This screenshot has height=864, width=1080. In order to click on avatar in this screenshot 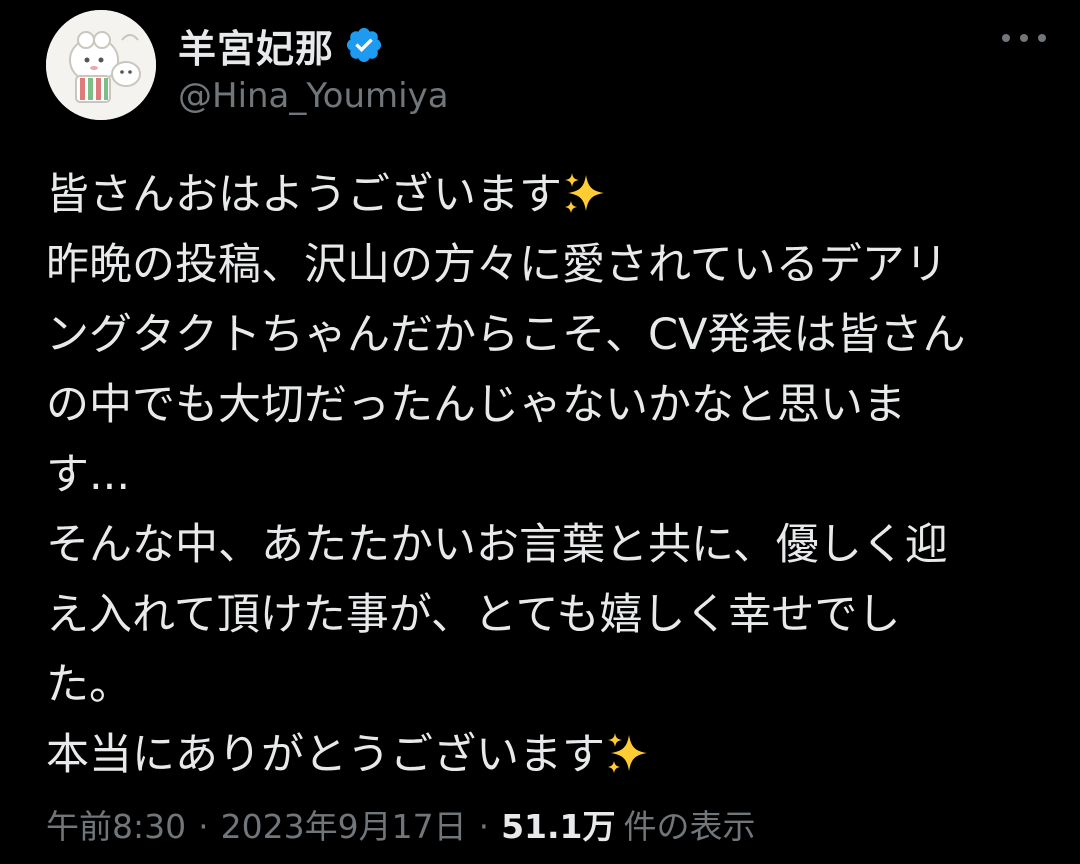, I will do `click(101, 65)`.